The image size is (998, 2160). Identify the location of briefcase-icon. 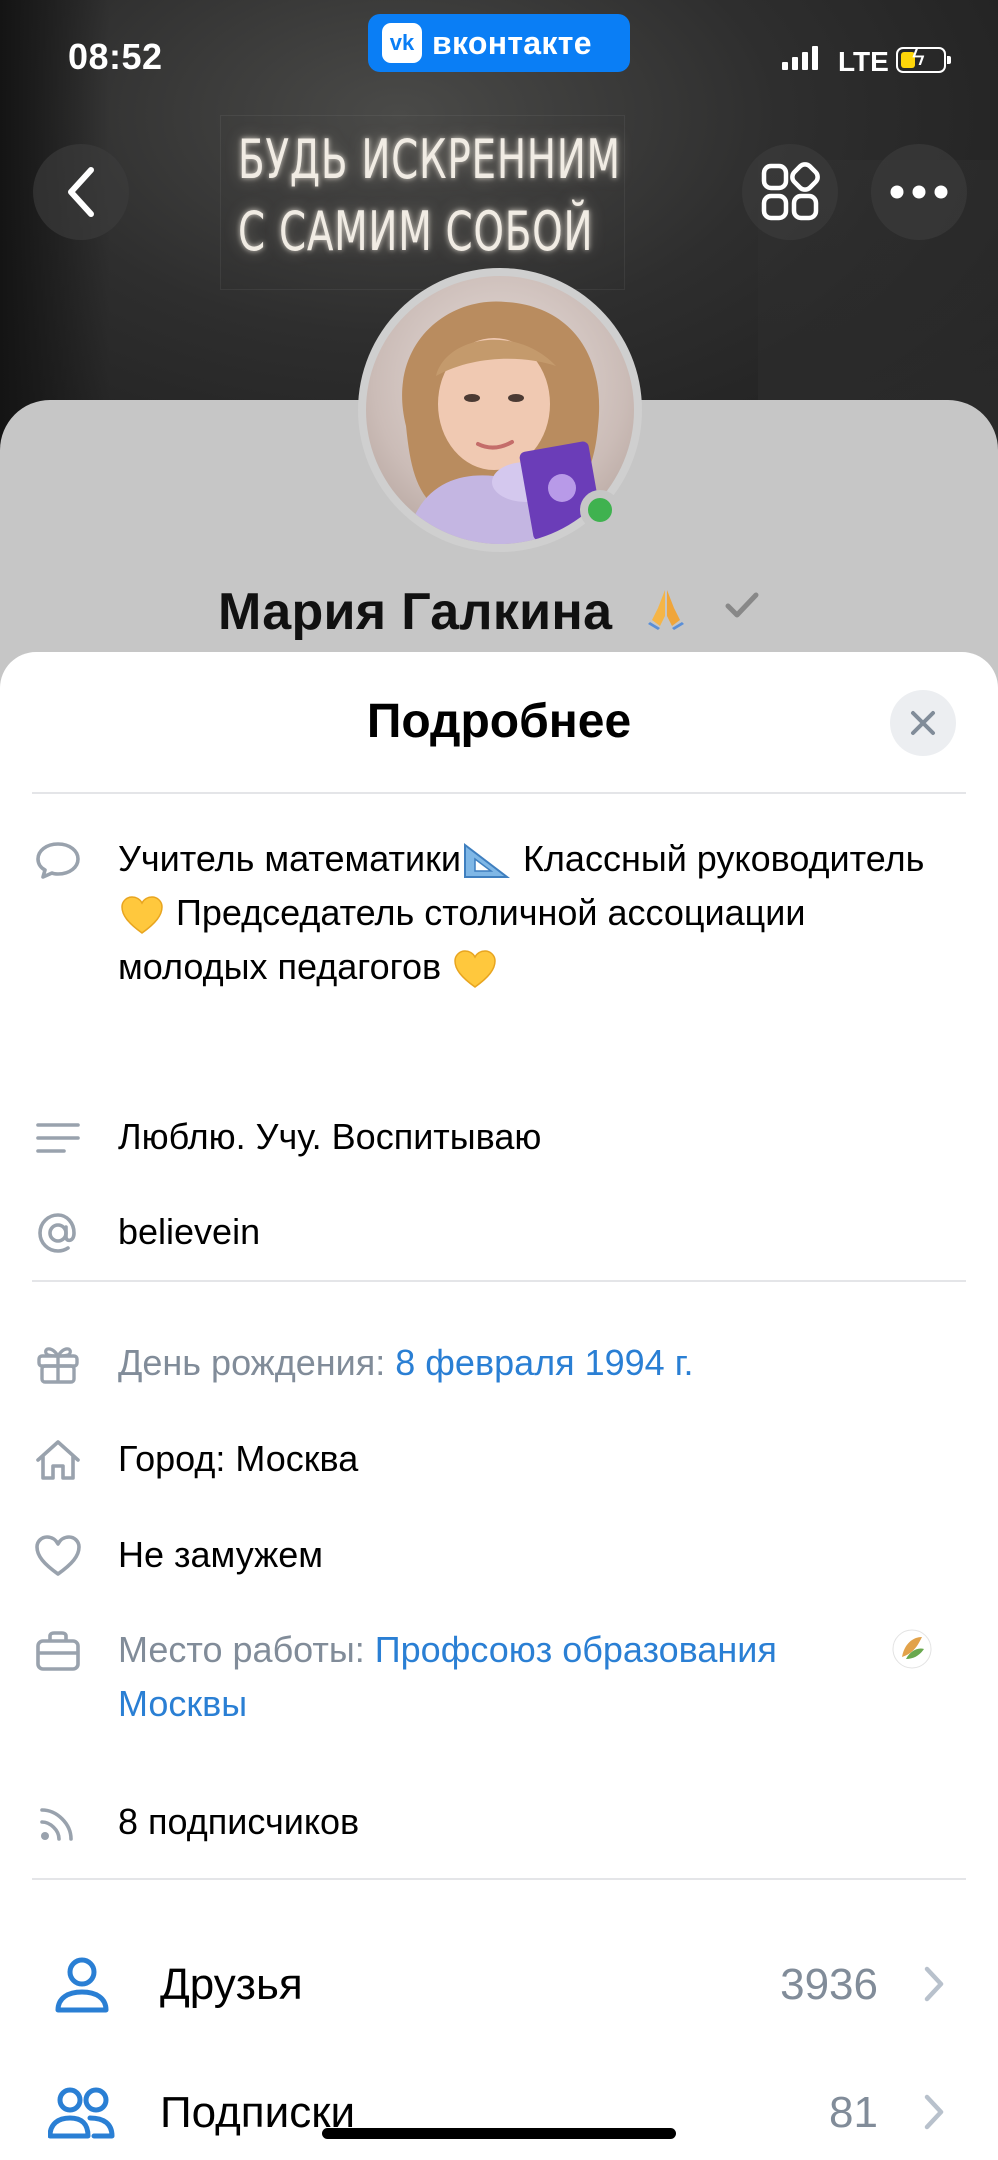
(58, 1651).